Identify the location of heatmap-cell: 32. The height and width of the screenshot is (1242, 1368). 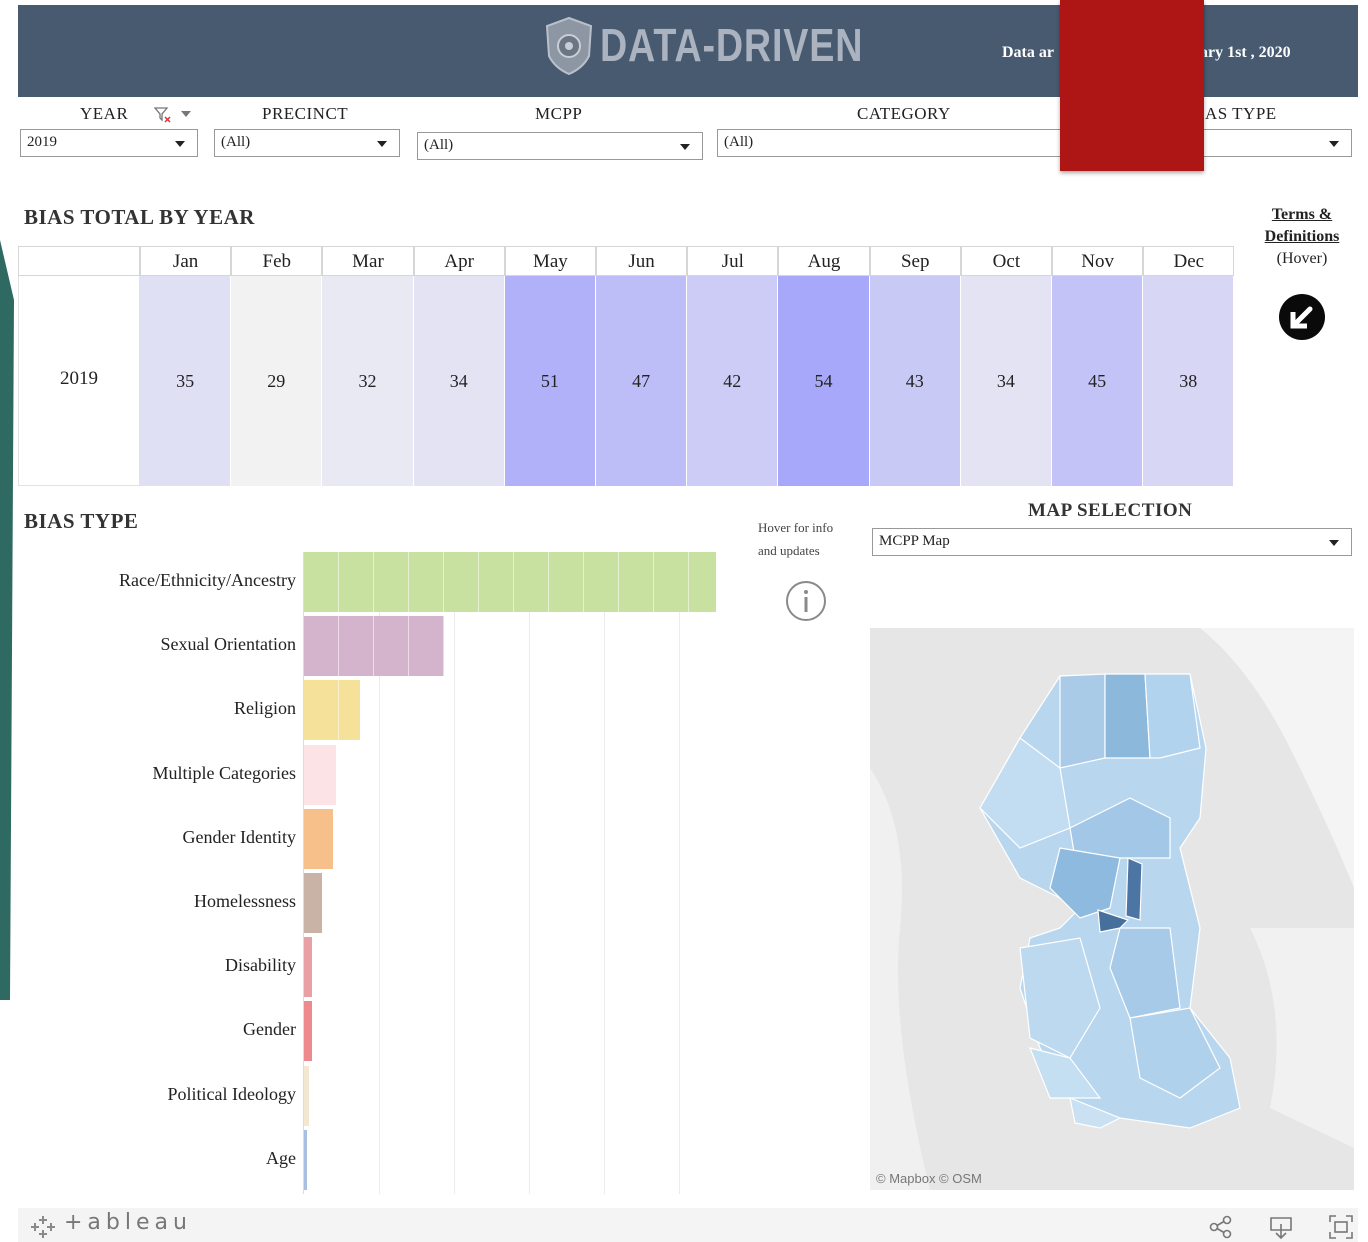
(368, 381).